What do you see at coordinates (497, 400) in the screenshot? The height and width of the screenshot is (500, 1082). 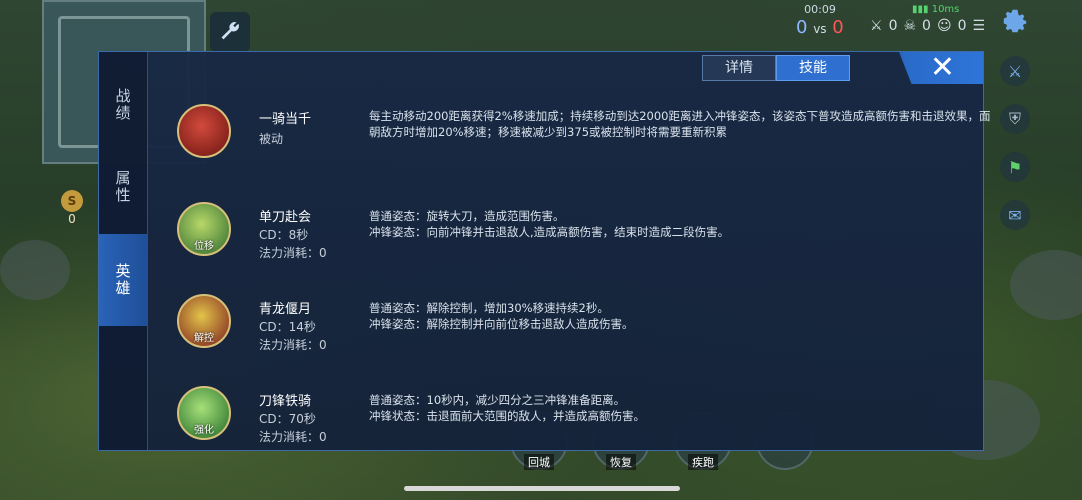 I see `skill-description-normal: 普通姿态：10秒内，减少四分之三冲锋准备距离。` at bounding box center [497, 400].